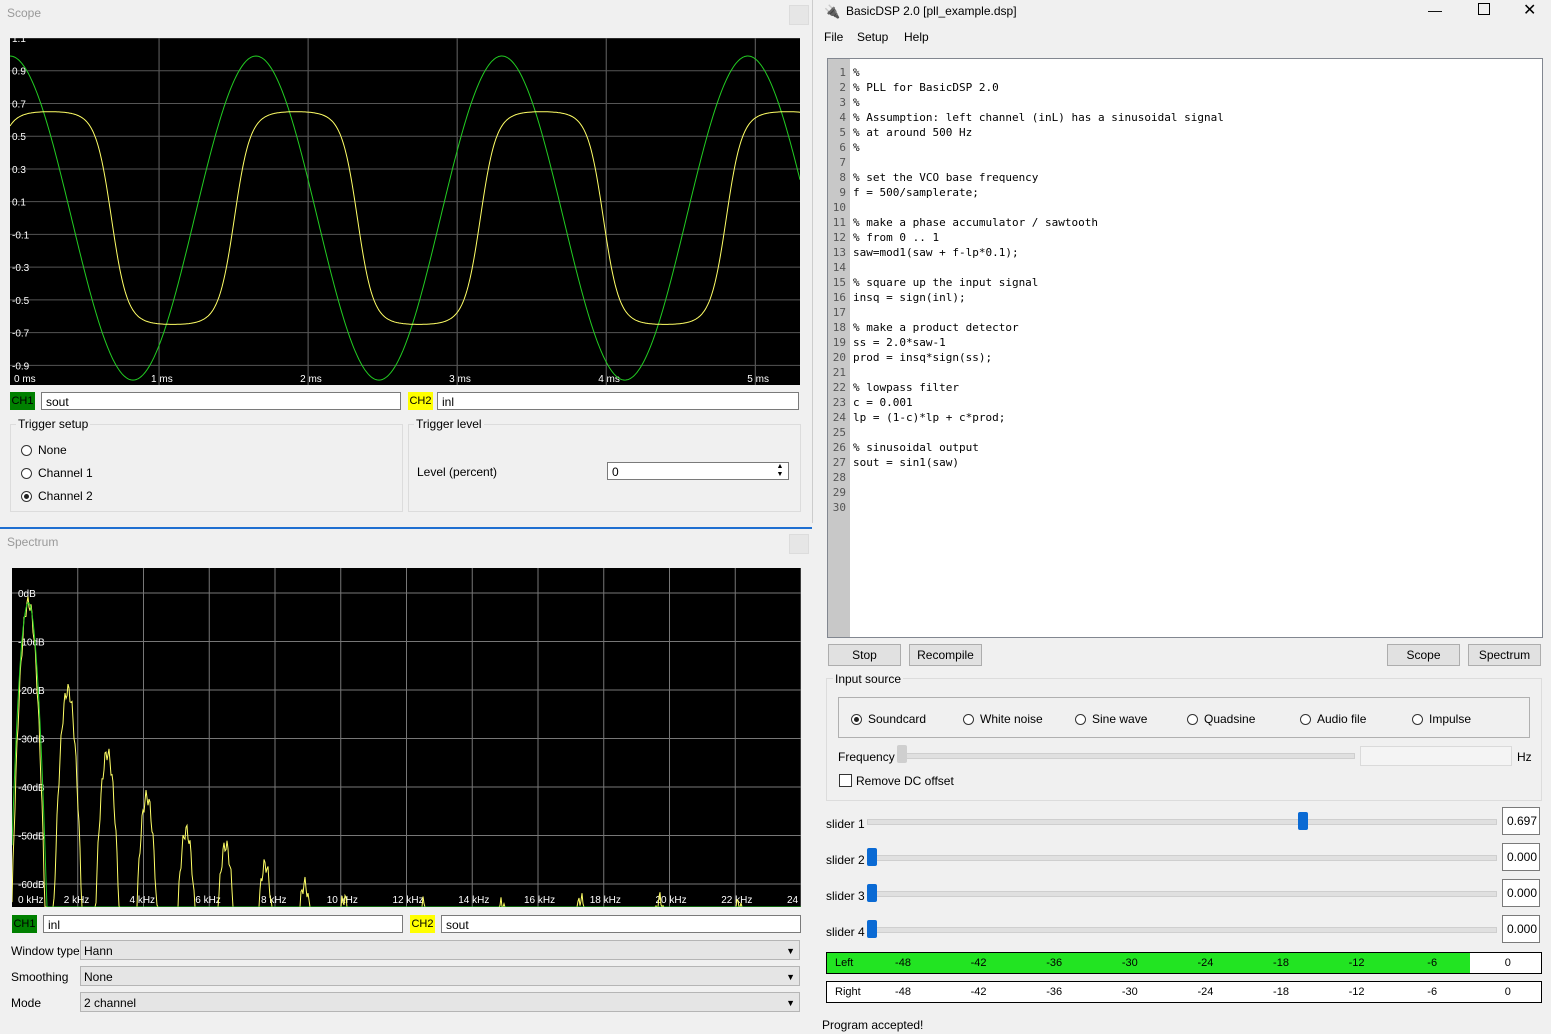 Image resolution: width=1551 pixels, height=1034 pixels. What do you see at coordinates (839, 372) in the screenshot?
I see `line-number: 21` at bounding box center [839, 372].